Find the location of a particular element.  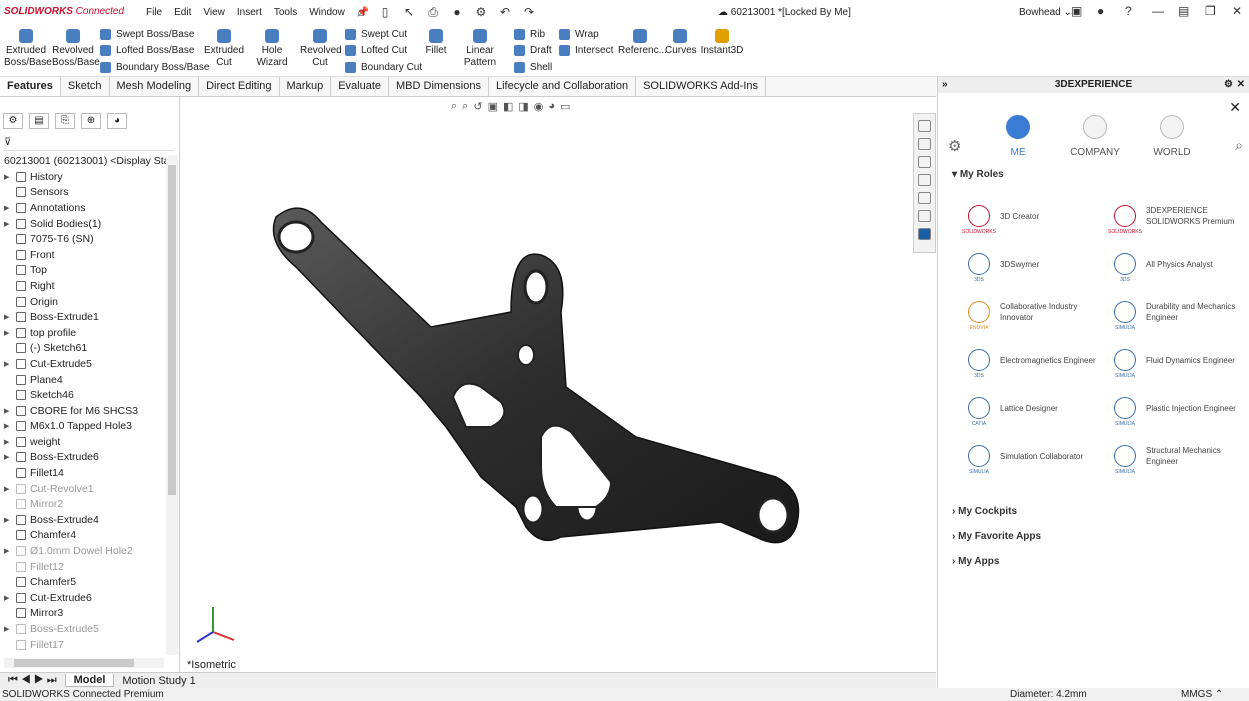

close-icon: ✕ is located at coordinates (1237, 11).